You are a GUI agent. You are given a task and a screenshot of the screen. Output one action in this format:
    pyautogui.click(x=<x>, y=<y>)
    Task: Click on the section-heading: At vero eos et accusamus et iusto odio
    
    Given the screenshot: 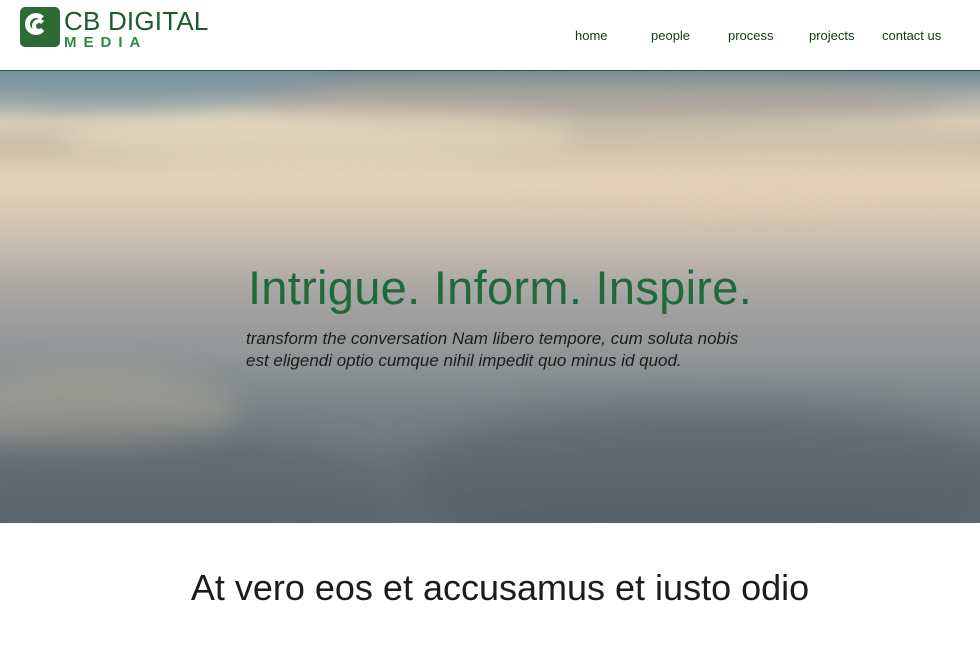 What is the action you would take?
    pyautogui.click(x=500, y=587)
    